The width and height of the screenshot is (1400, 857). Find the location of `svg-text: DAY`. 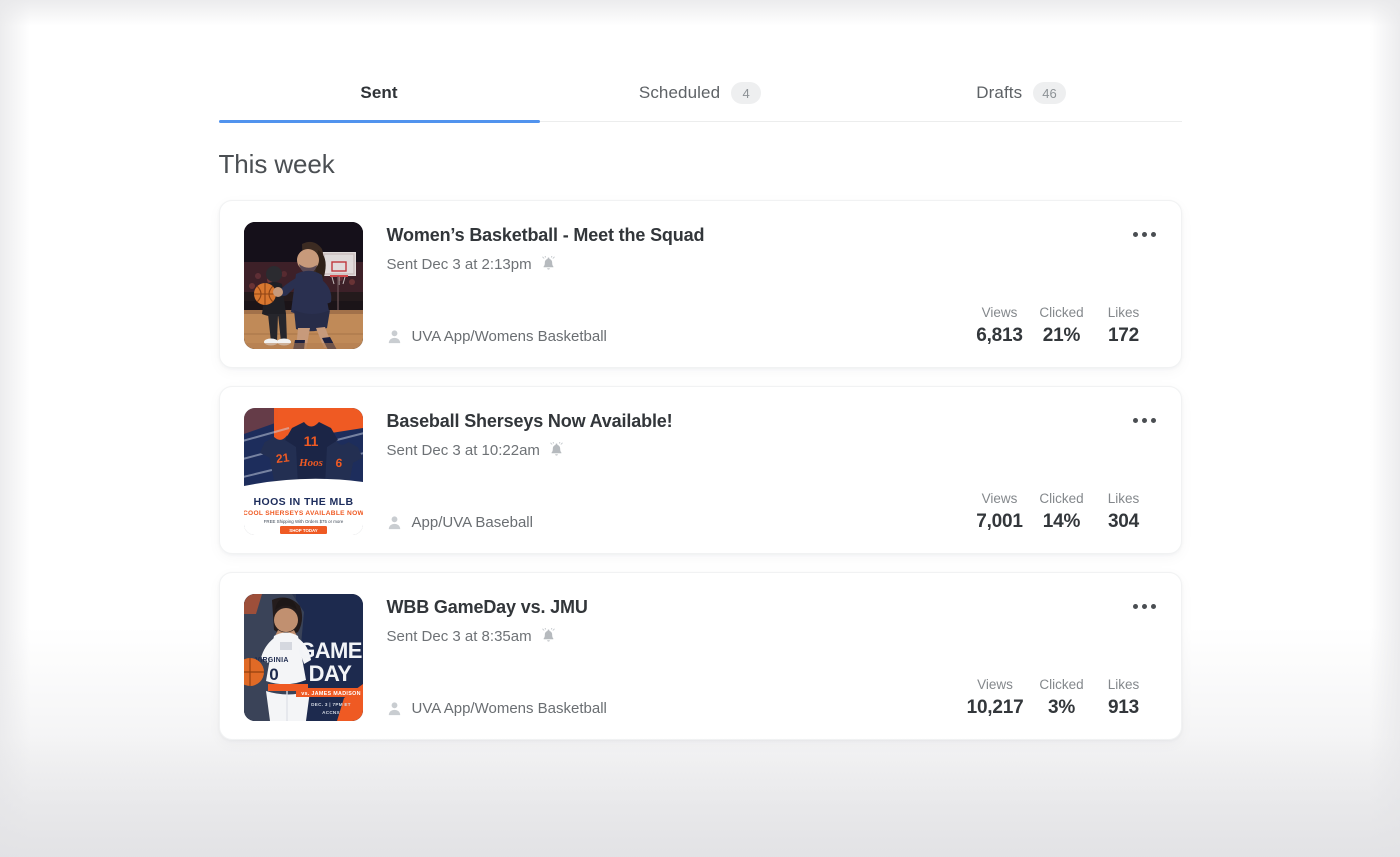

svg-text: DAY is located at coordinates (330, 673).